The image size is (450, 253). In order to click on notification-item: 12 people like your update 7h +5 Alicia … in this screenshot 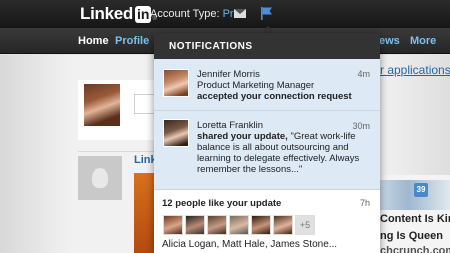, I will do `click(267, 221)`.